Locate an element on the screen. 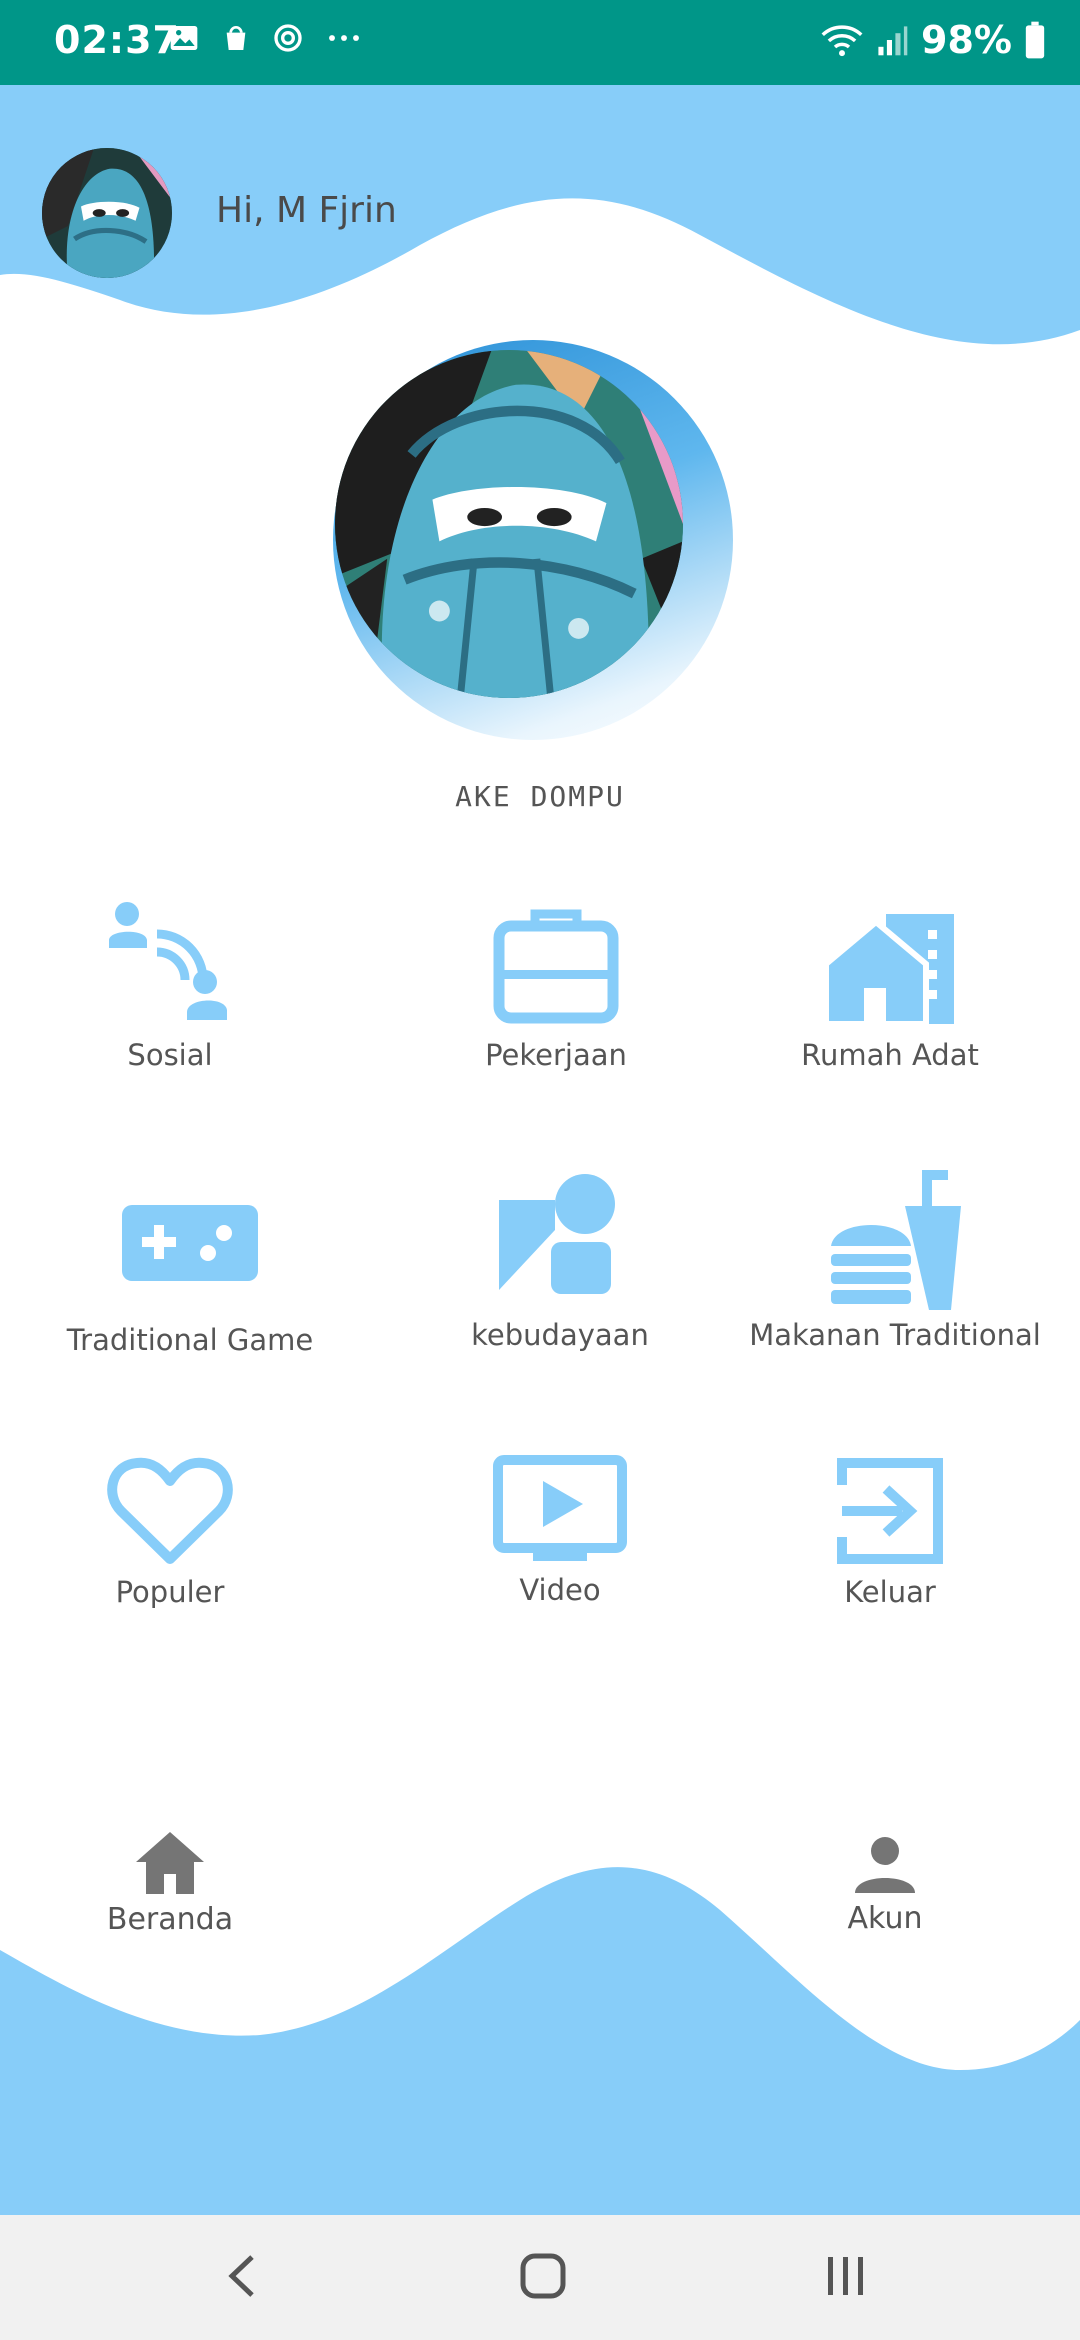 The image size is (1080, 2340). menu-item-pekerjaan: Pekerjaan is located at coordinates (556, 986).